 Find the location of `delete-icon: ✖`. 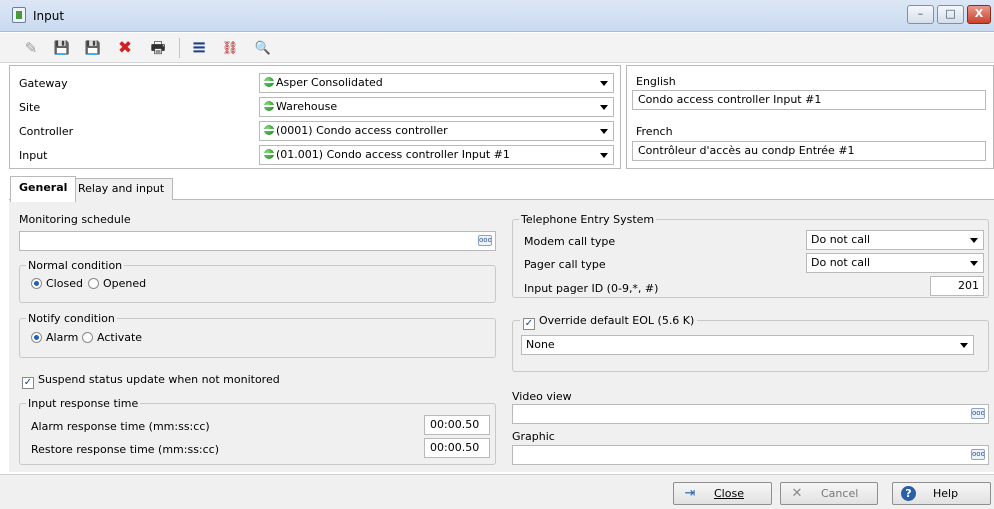

delete-icon: ✖ is located at coordinates (125, 48).